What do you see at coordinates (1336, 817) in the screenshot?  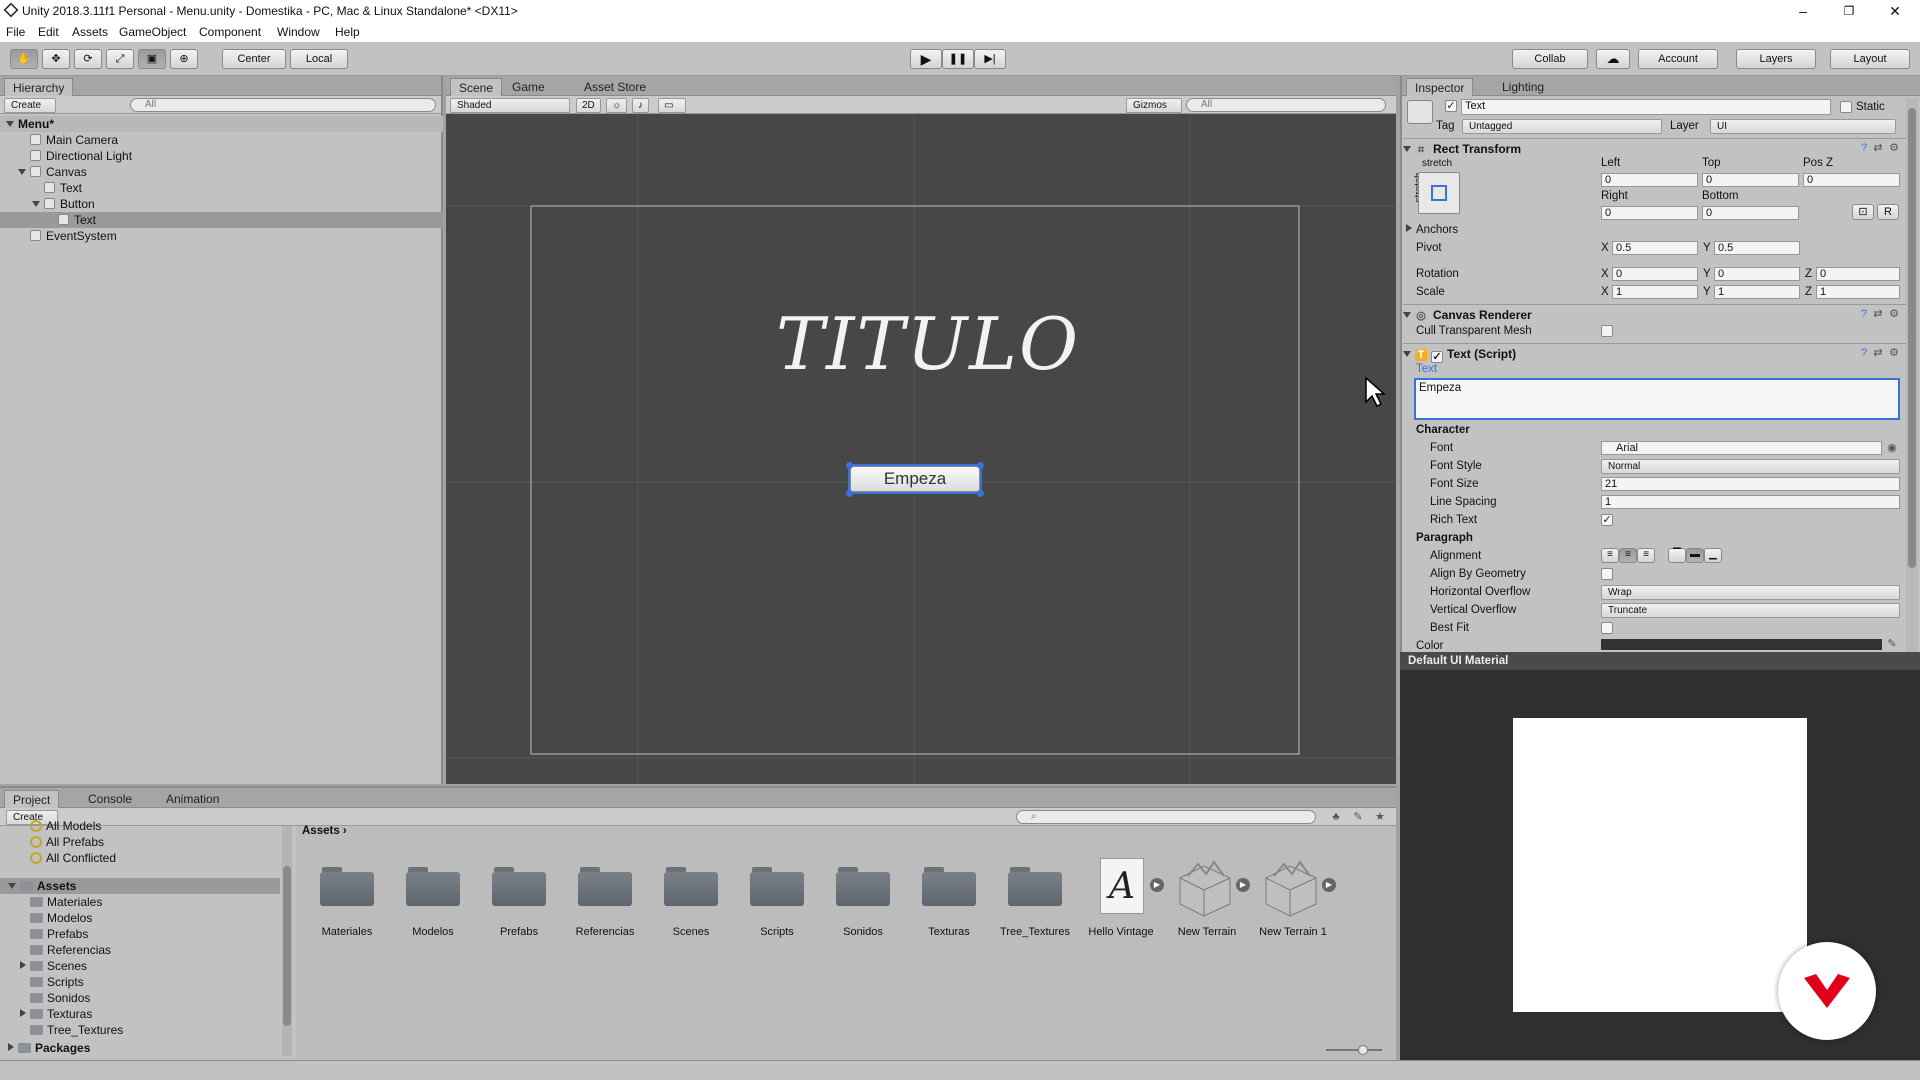 I see `filter-type-icon: ♣` at bounding box center [1336, 817].